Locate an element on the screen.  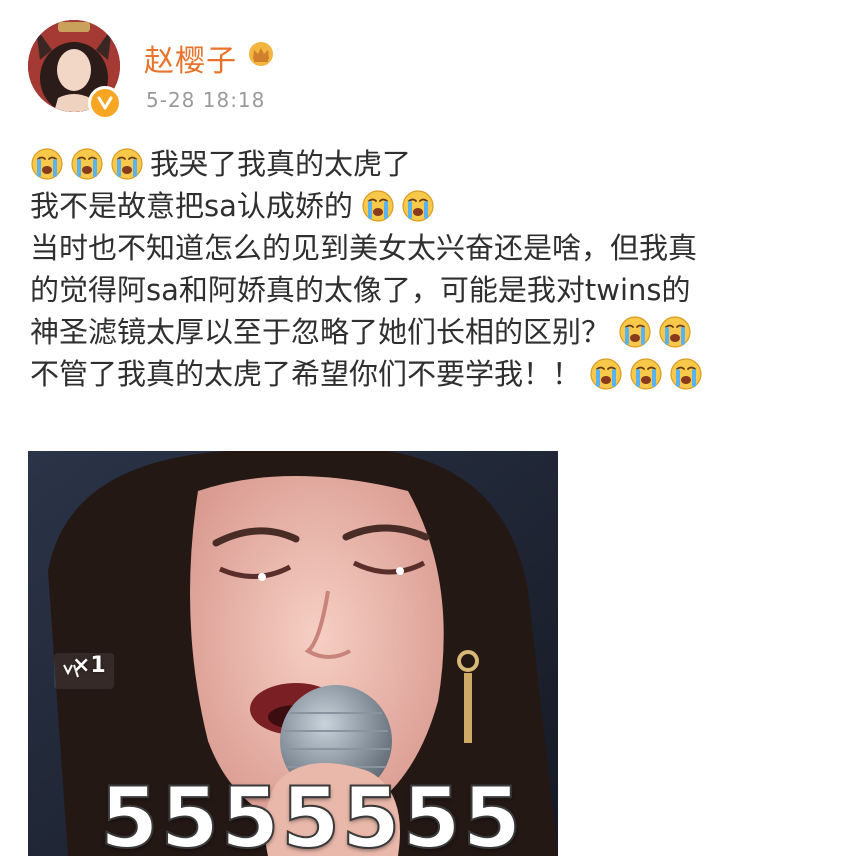
post-text-line: 不管了我真的太虎了希望你们不要学我！！ is located at coordinates (430, 374).